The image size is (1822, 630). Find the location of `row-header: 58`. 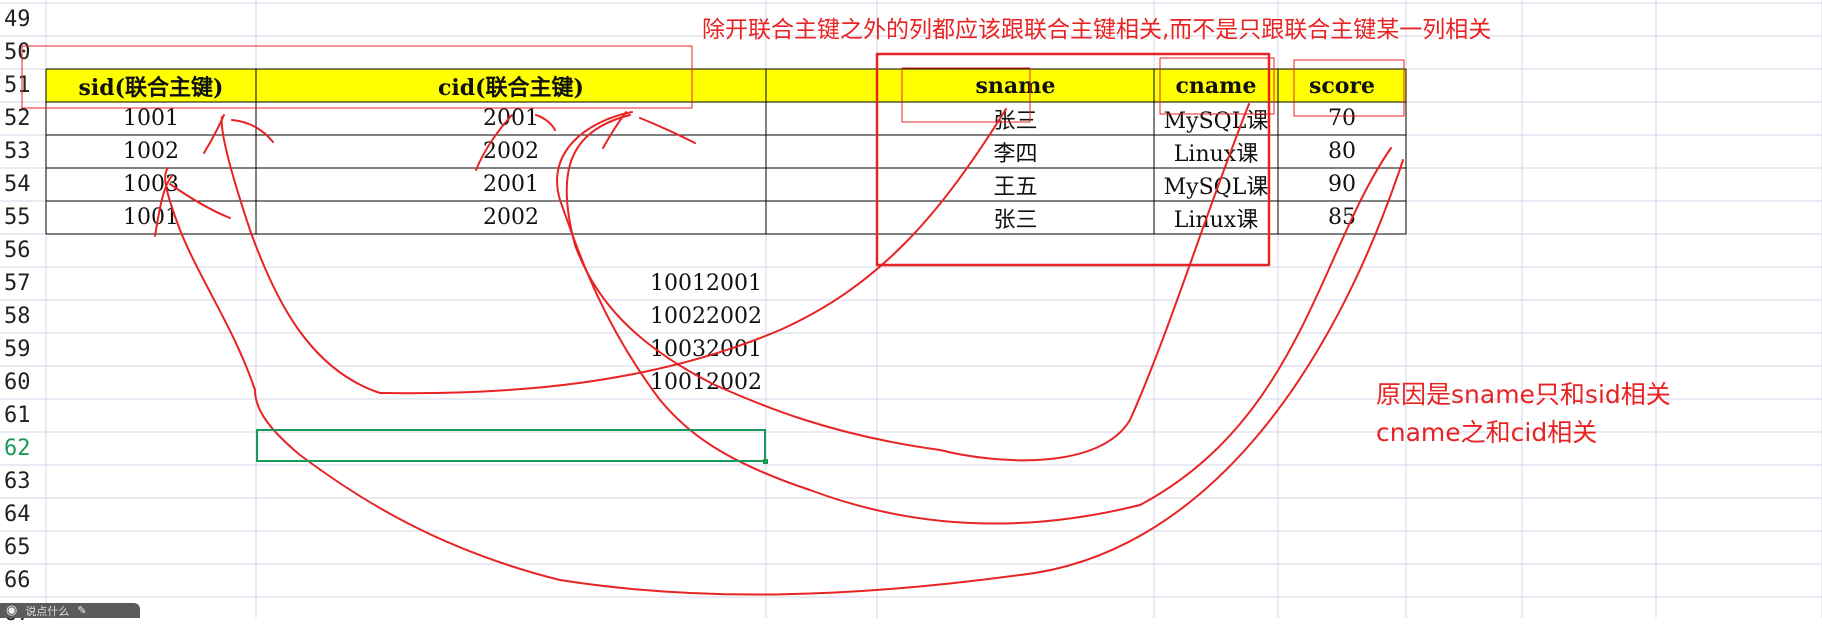

row-header: 58 is located at coordinates (22, 316).